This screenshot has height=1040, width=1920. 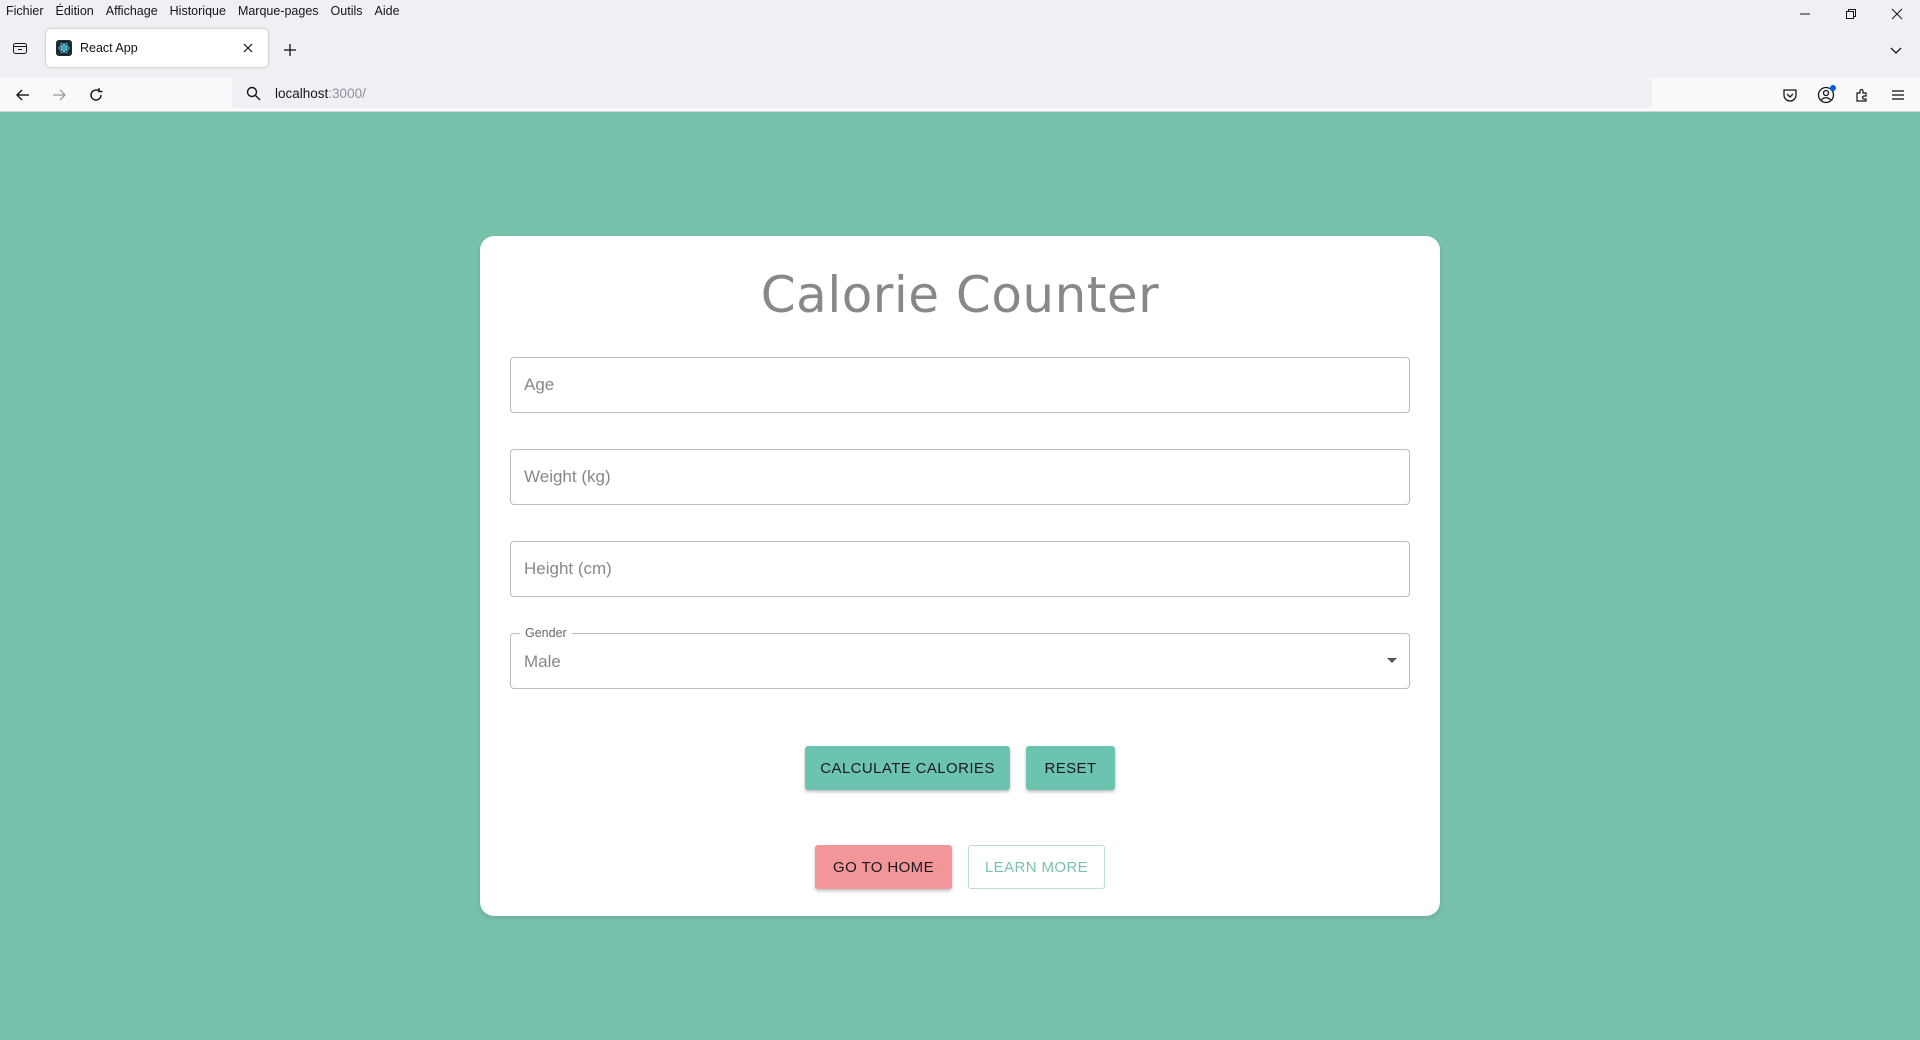 I want to click on tab-close-button, so click(x=248, y=48).